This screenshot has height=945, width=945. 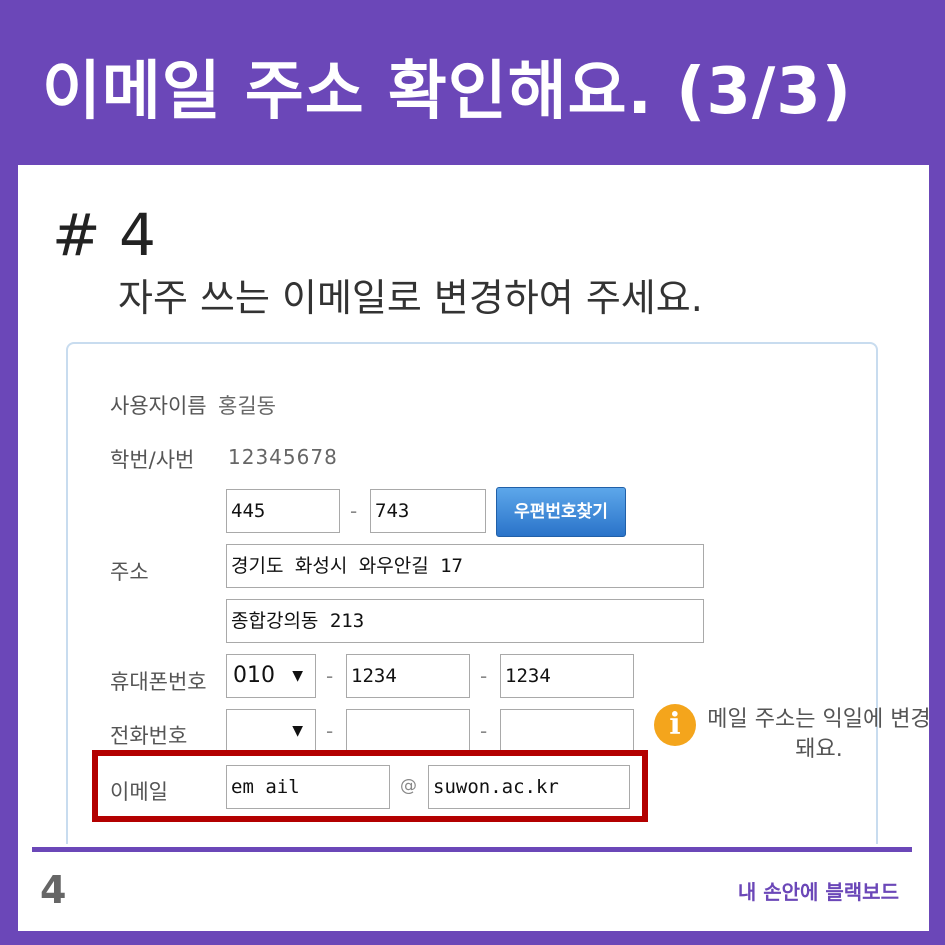 I want to click on phone-label: 전화번호, so click(x=149, y=736).